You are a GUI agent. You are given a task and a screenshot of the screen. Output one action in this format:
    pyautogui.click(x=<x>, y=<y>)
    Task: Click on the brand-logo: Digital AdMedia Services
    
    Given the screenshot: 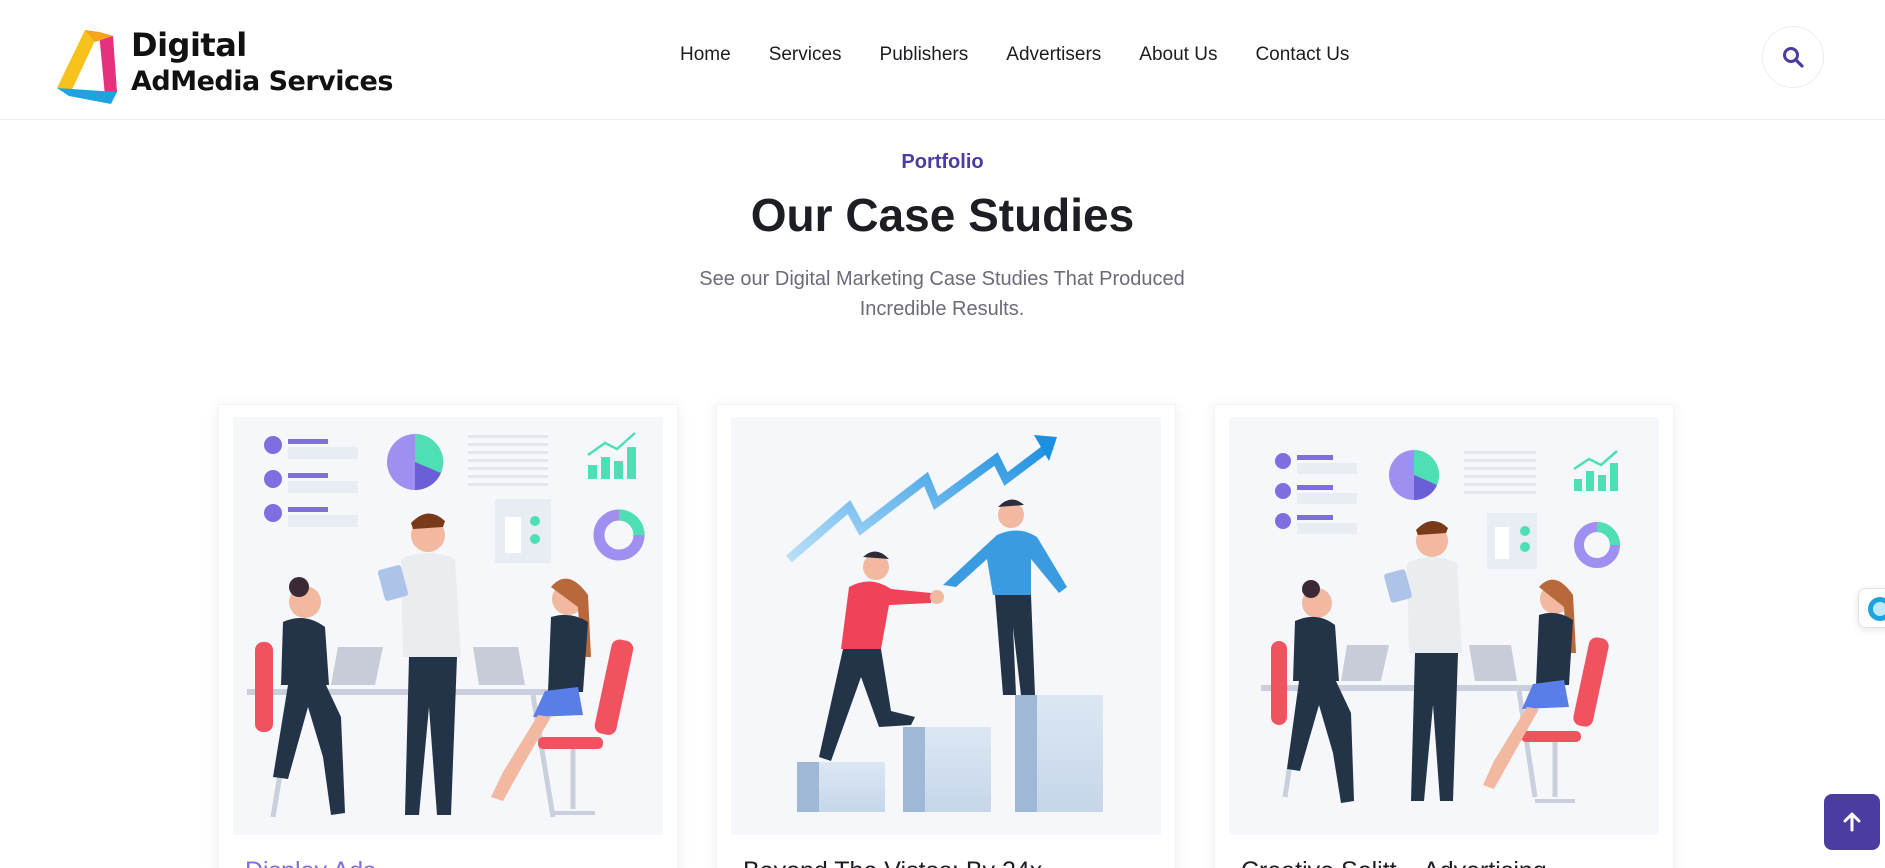 What is the action you would take?
    pyautogui.click(x=224, y=66)
    